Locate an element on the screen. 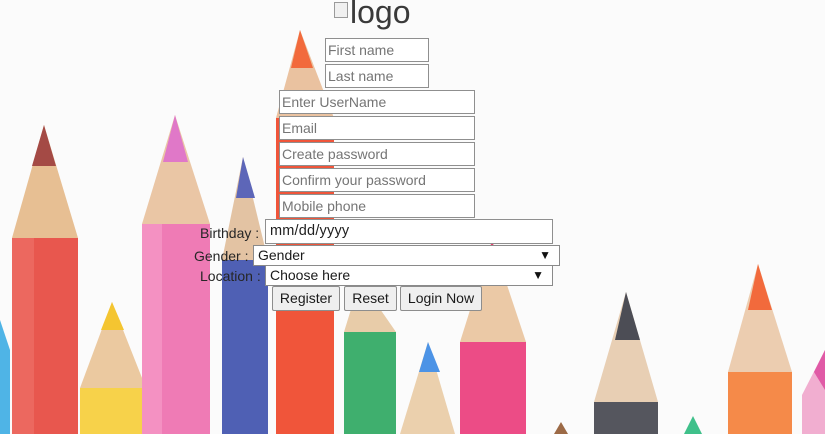 This screenshot has height=434, width=825. create-password-input is located at coordinates (377, 154).